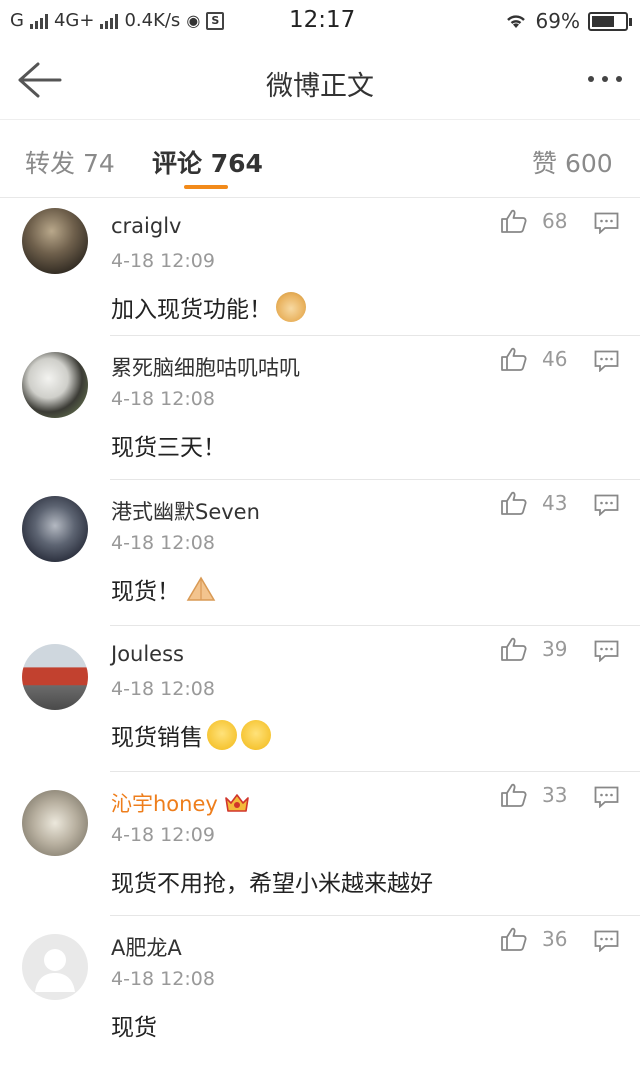 This screenshot has height=1076, width=640. Describe the element at coordinates (320, 844) in the screenshot. I see `comment-item: 沁宇honey 4-18 12:09 现货不用抢，希望小米越来越好 33` at that location.